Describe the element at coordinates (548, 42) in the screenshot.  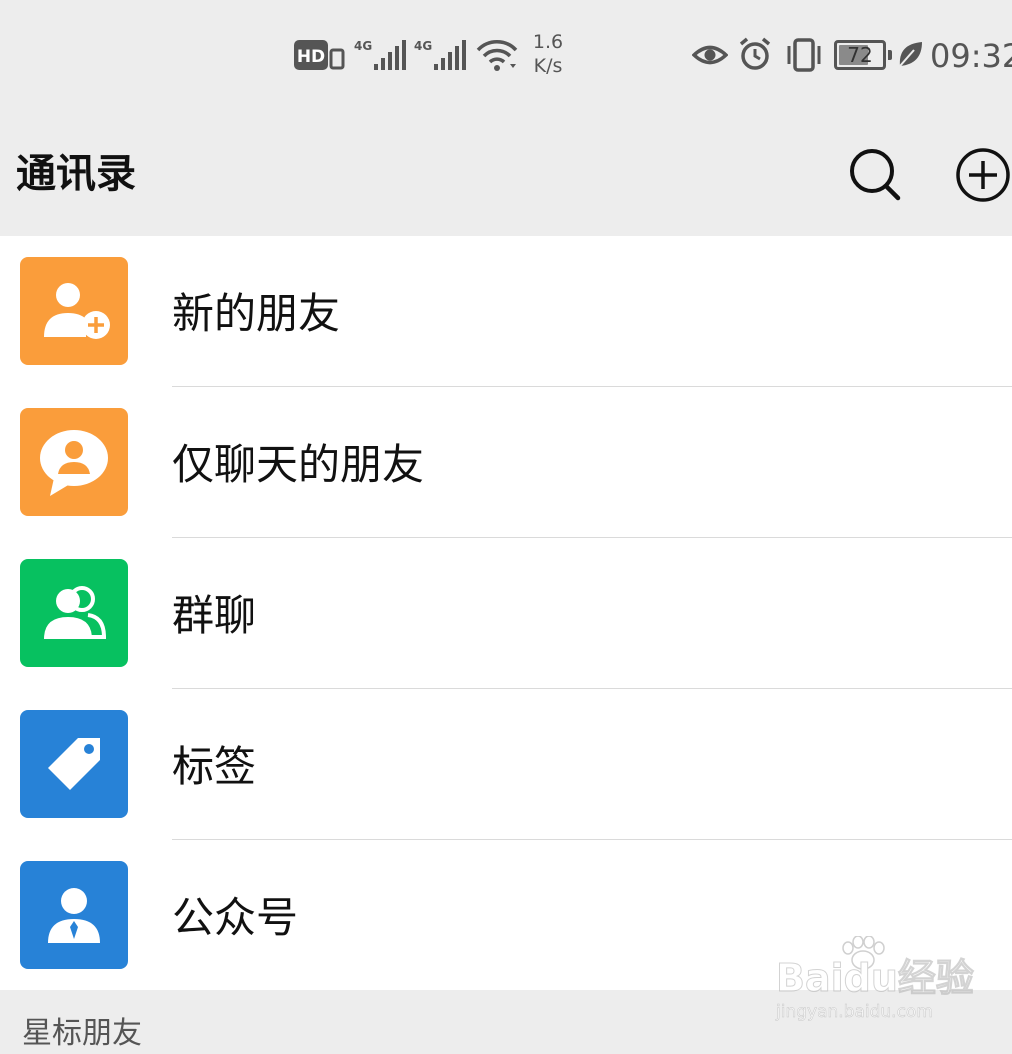
I see `network-speed-value: 1.6` at that location.